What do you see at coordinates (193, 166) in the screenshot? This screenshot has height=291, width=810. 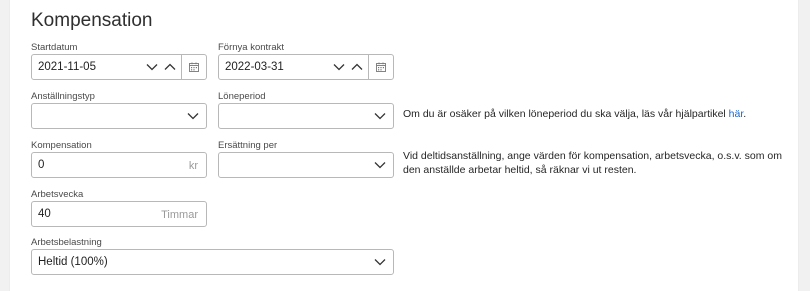 I see `kompensation-unit: kr` at bounding box center [193, 166].